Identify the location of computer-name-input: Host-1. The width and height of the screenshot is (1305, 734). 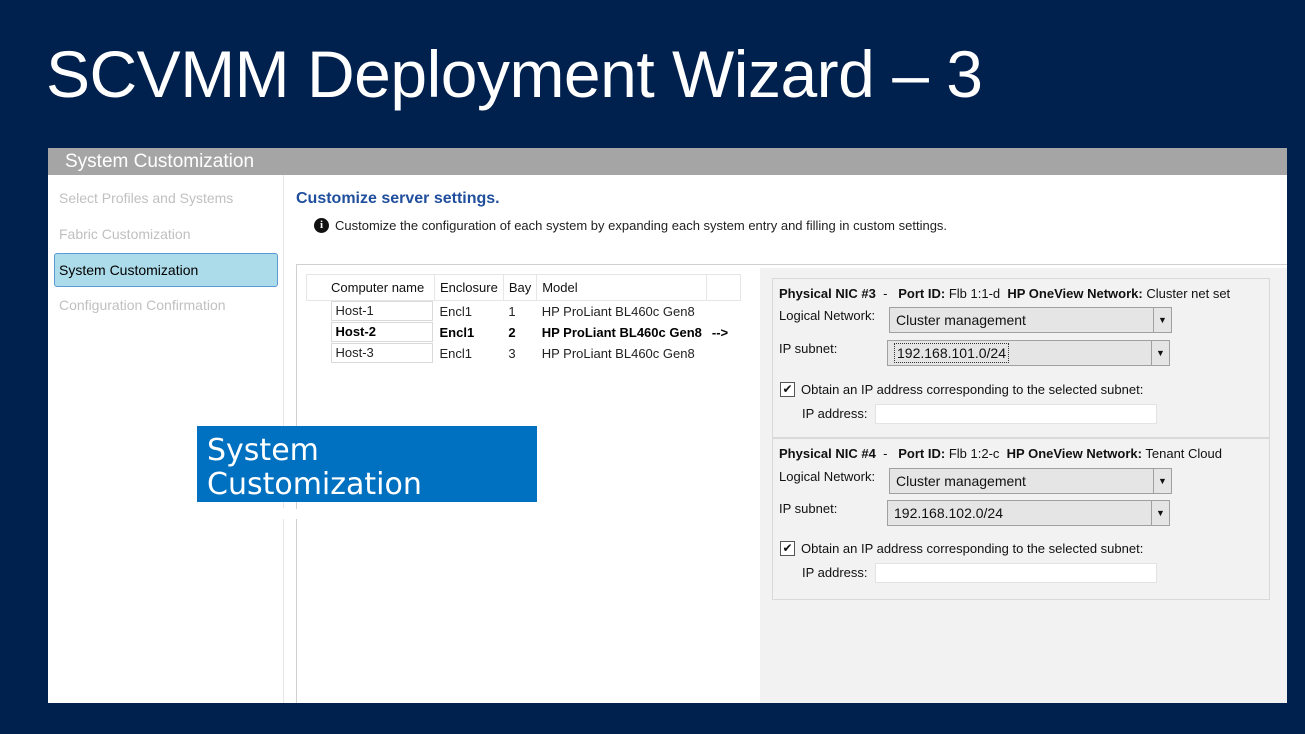
(381, 311).